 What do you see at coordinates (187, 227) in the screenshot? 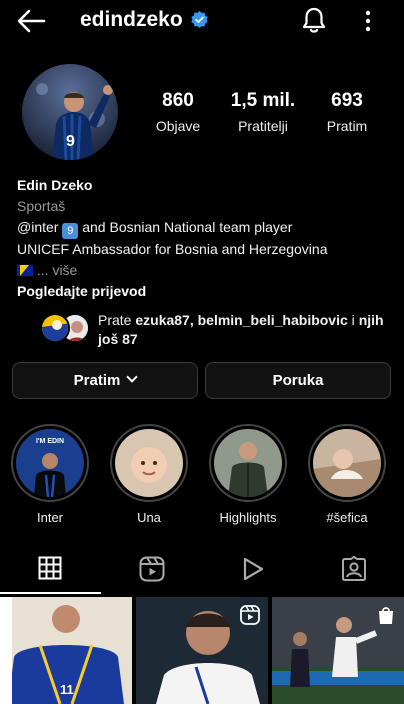
I see `bio-line-1-text: and Bosnian National team player` at bounding box center [187, 227].